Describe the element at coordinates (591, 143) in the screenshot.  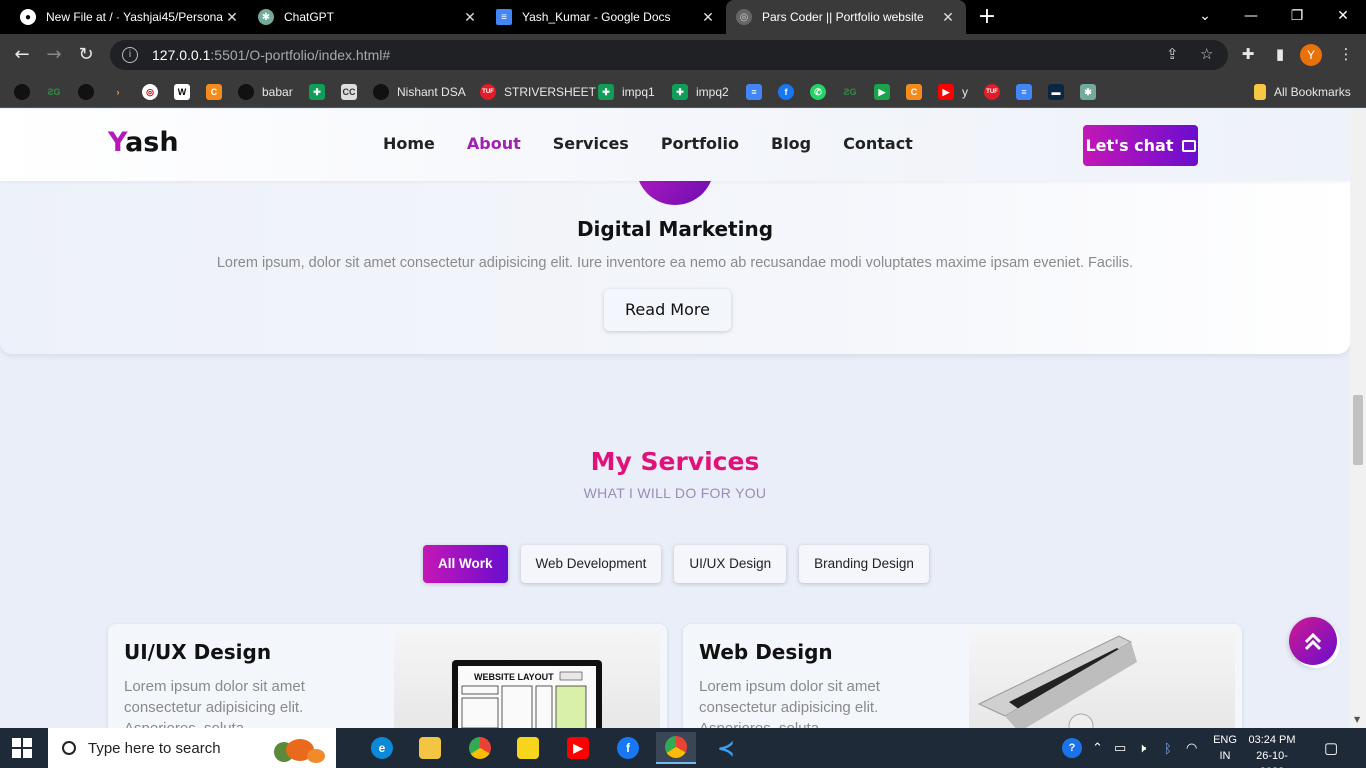
I see `nav-services: Services` at that location.